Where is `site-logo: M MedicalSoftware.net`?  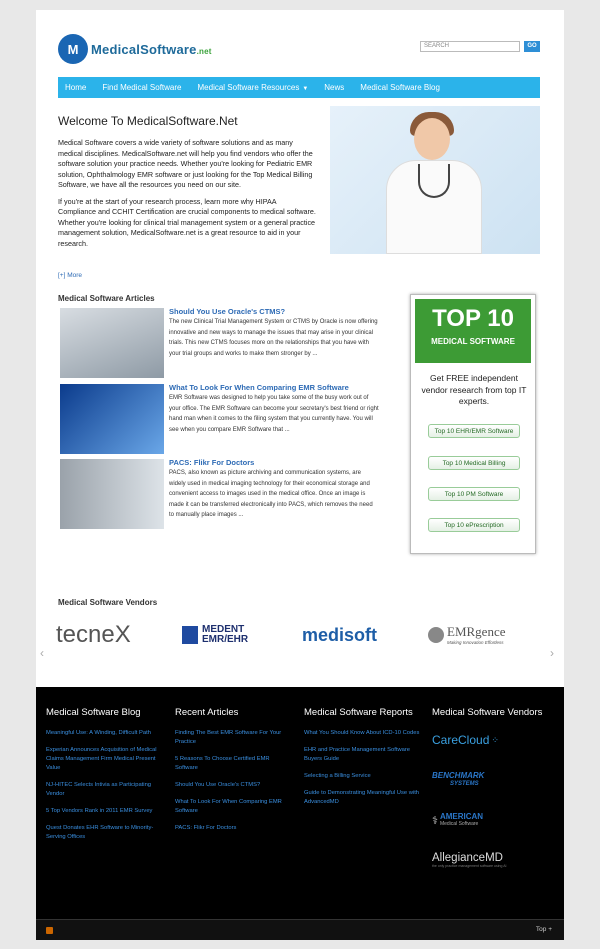 site-logo: M MedicalSoftware.net is located at coordinates (138, 49).